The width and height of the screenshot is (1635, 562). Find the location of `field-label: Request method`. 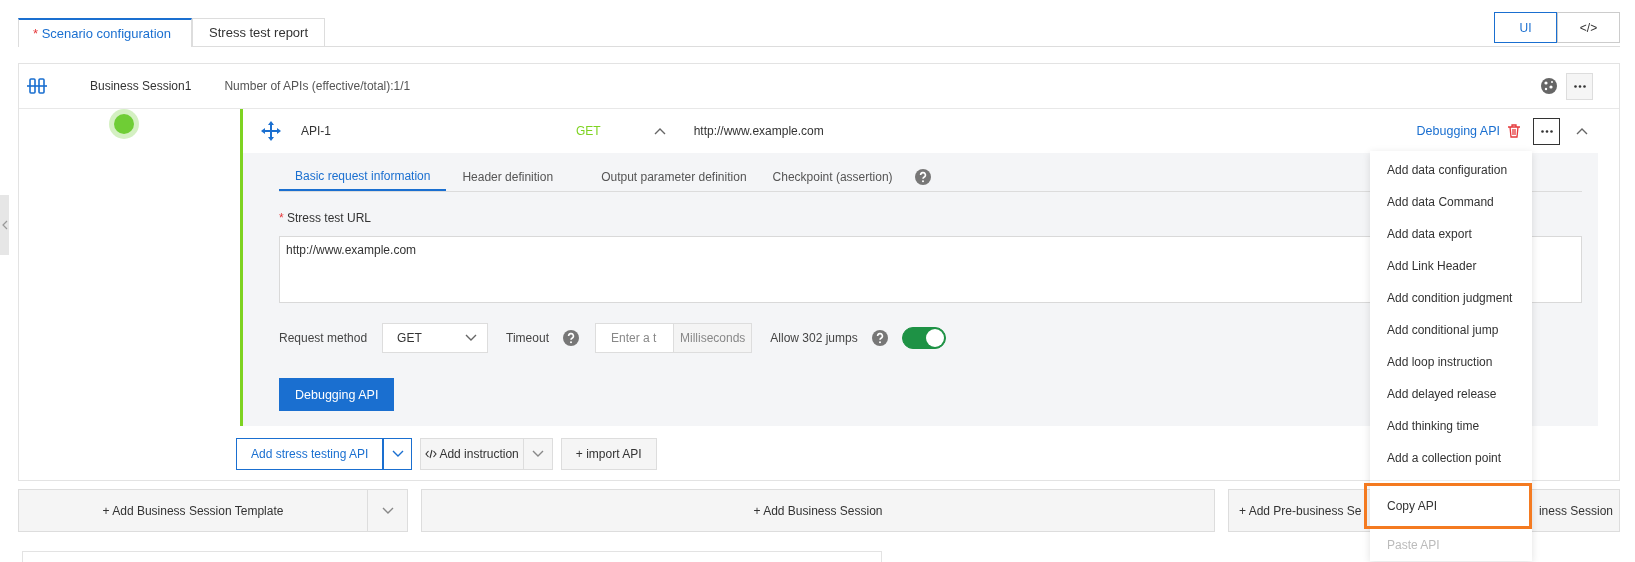

field-label: Request method is located at coordinates (323, 338).